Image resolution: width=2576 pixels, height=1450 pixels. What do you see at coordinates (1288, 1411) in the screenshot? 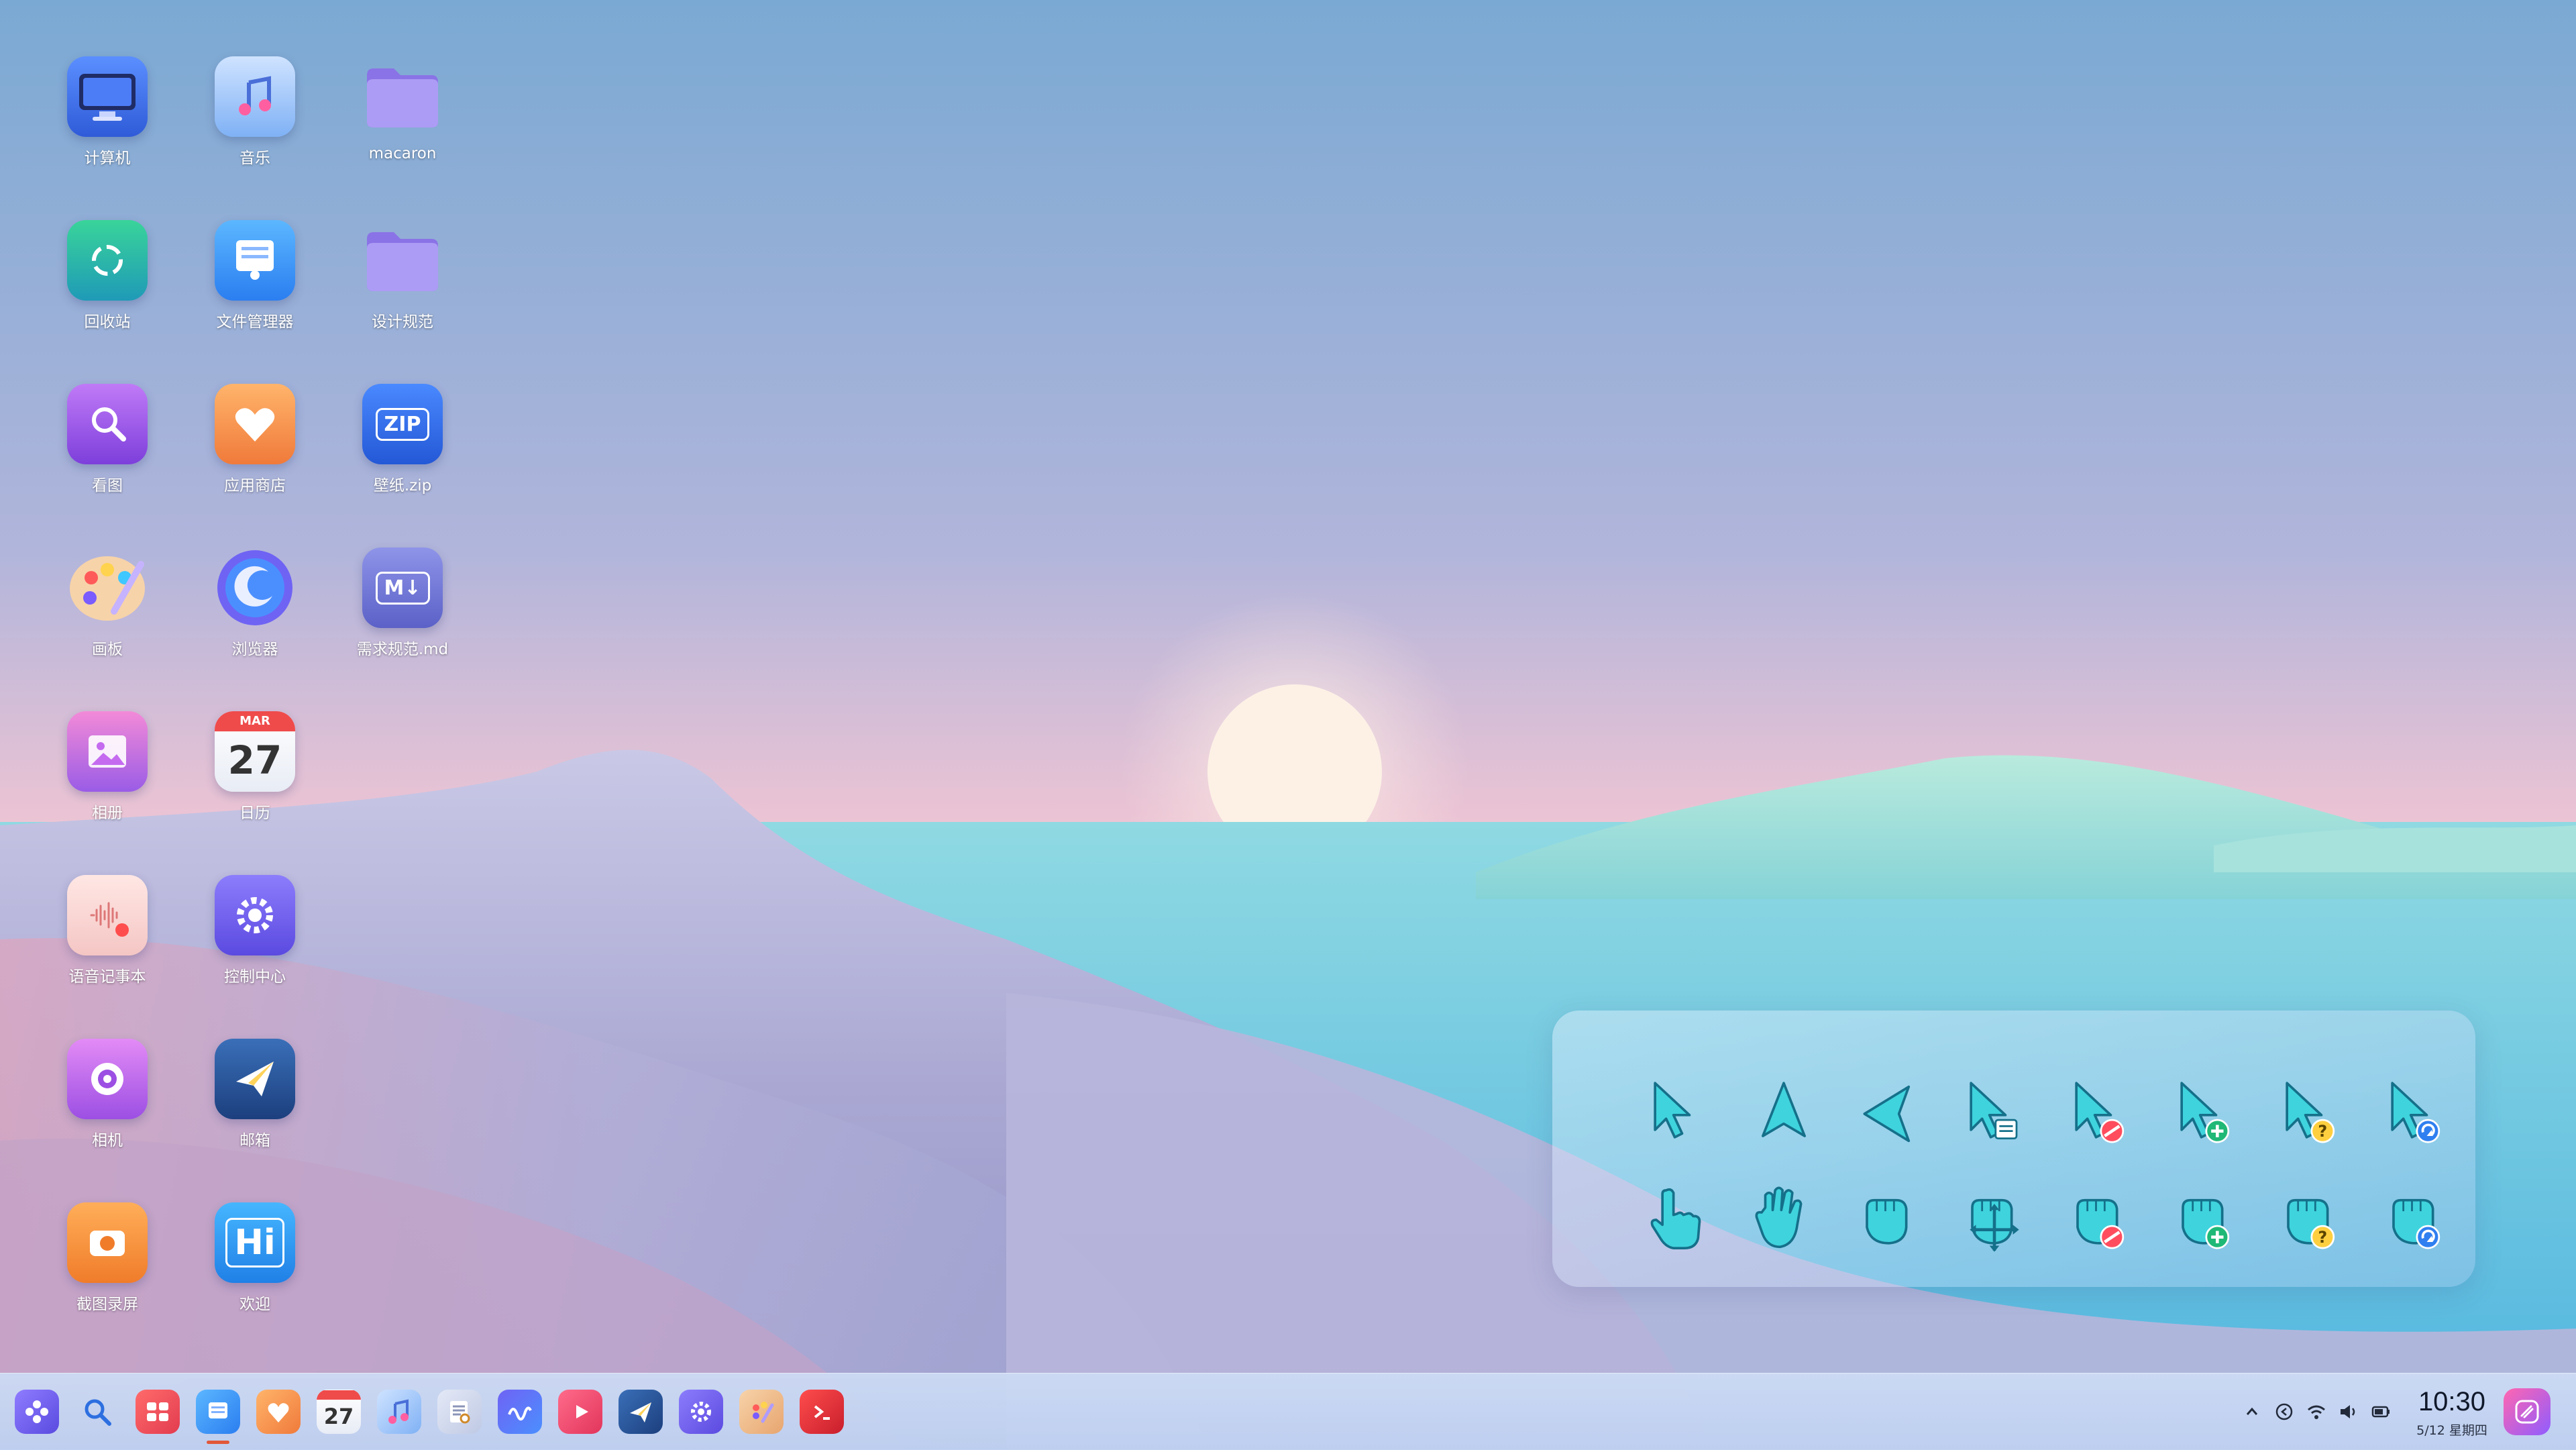
I see `taskbar: 27 10:30 5/12 星期四` at bounding box center [1288, 1411].